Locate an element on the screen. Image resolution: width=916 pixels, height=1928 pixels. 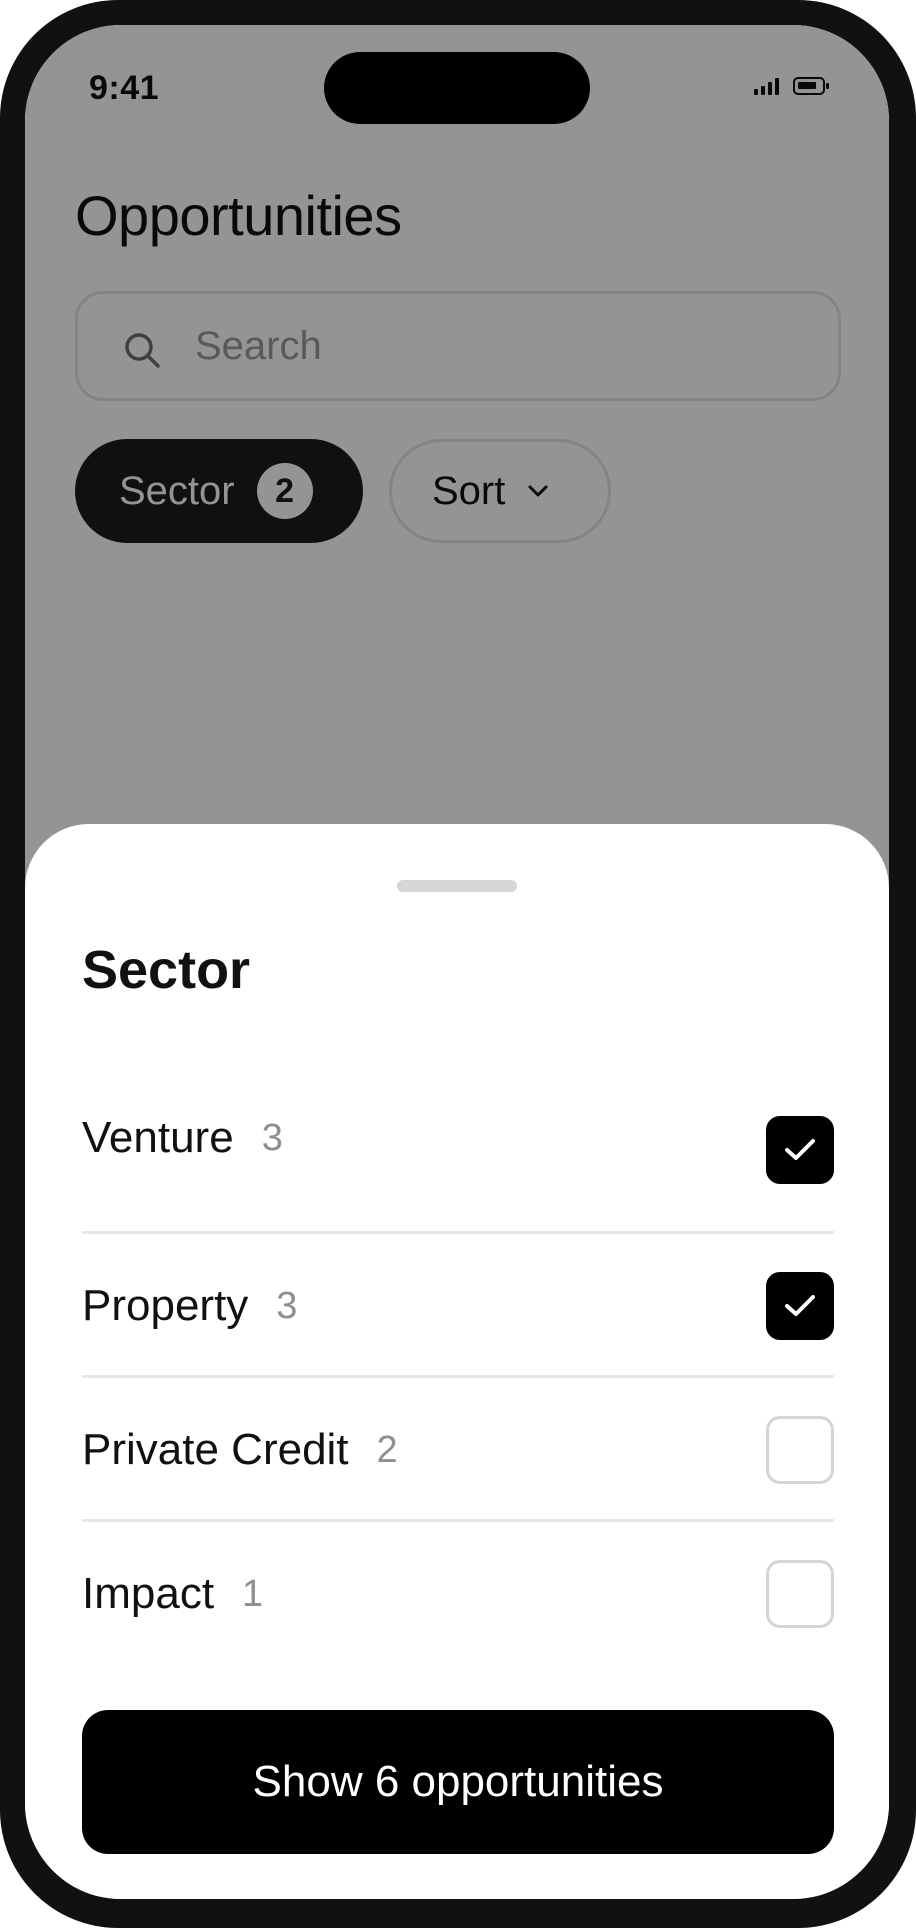
sheet-title: Sector is located at coordinates (166, 970).